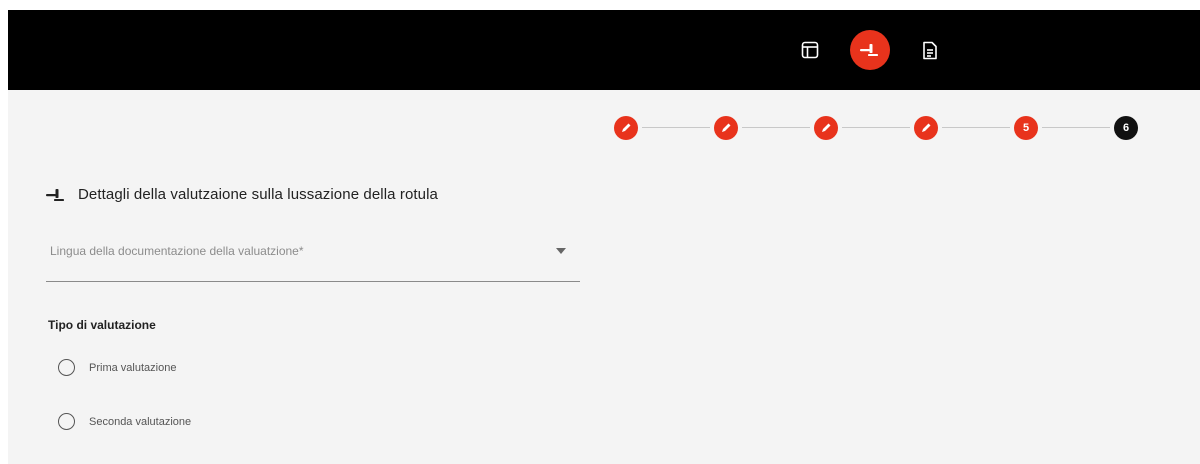  I want to click on assessment-type-label: Tipo di valutazione, so click(102, 325).